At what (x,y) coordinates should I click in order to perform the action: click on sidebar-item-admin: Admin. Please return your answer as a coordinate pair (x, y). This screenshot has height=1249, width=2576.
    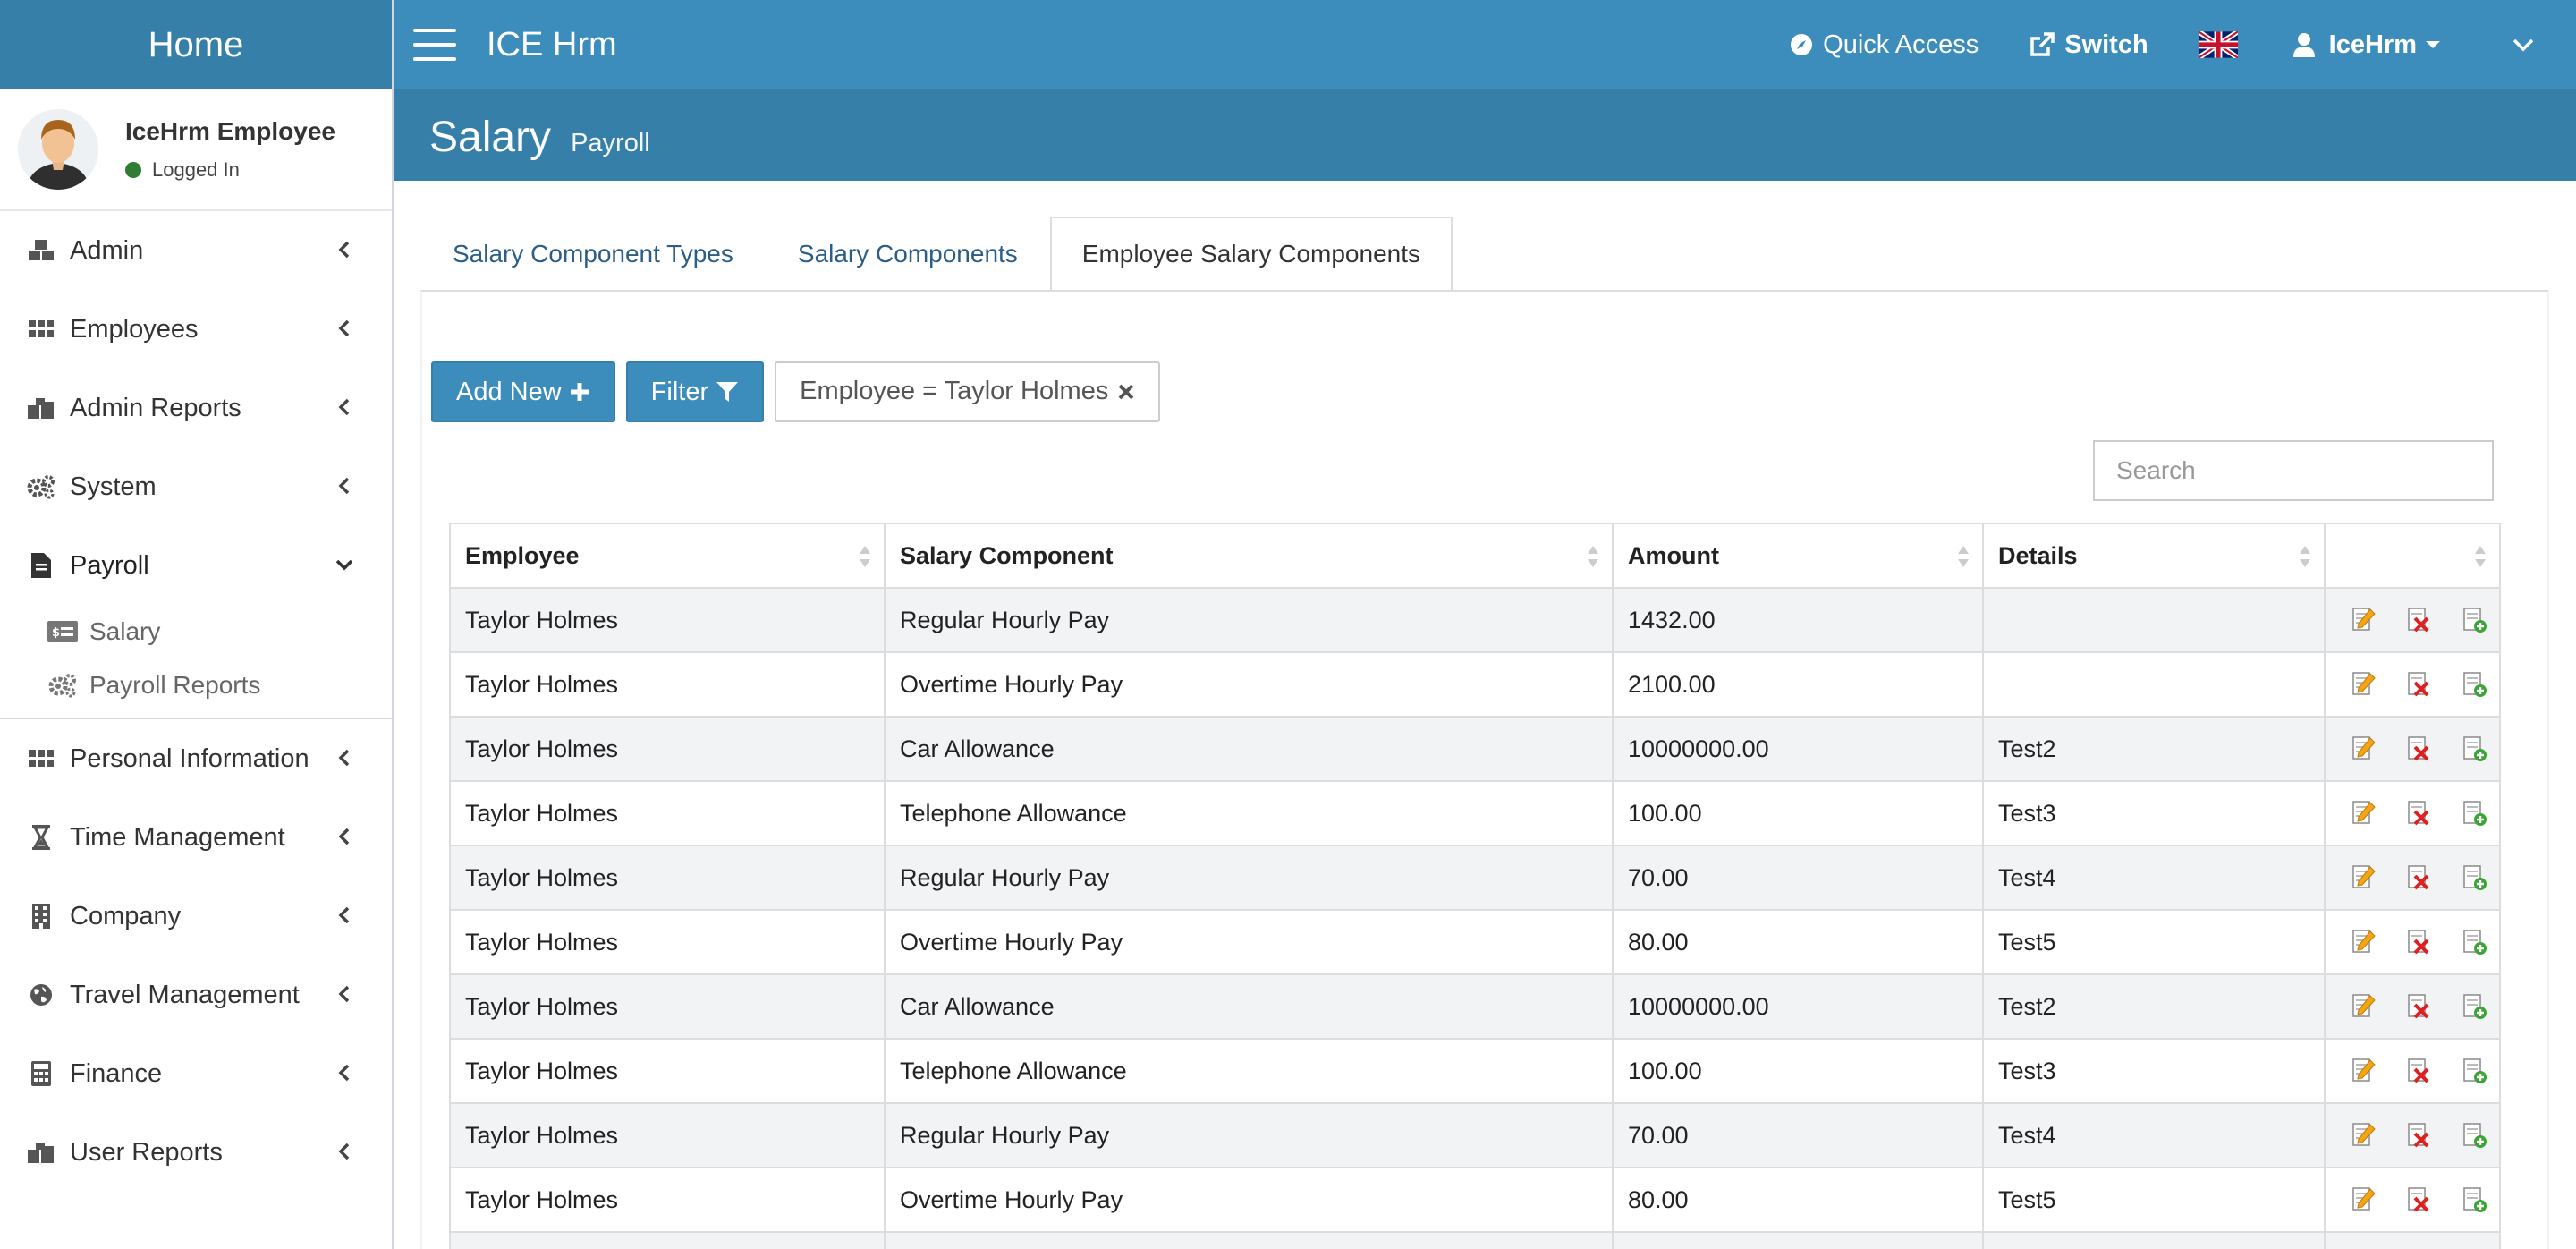
    Looking at the image, I should click on (196, 251).